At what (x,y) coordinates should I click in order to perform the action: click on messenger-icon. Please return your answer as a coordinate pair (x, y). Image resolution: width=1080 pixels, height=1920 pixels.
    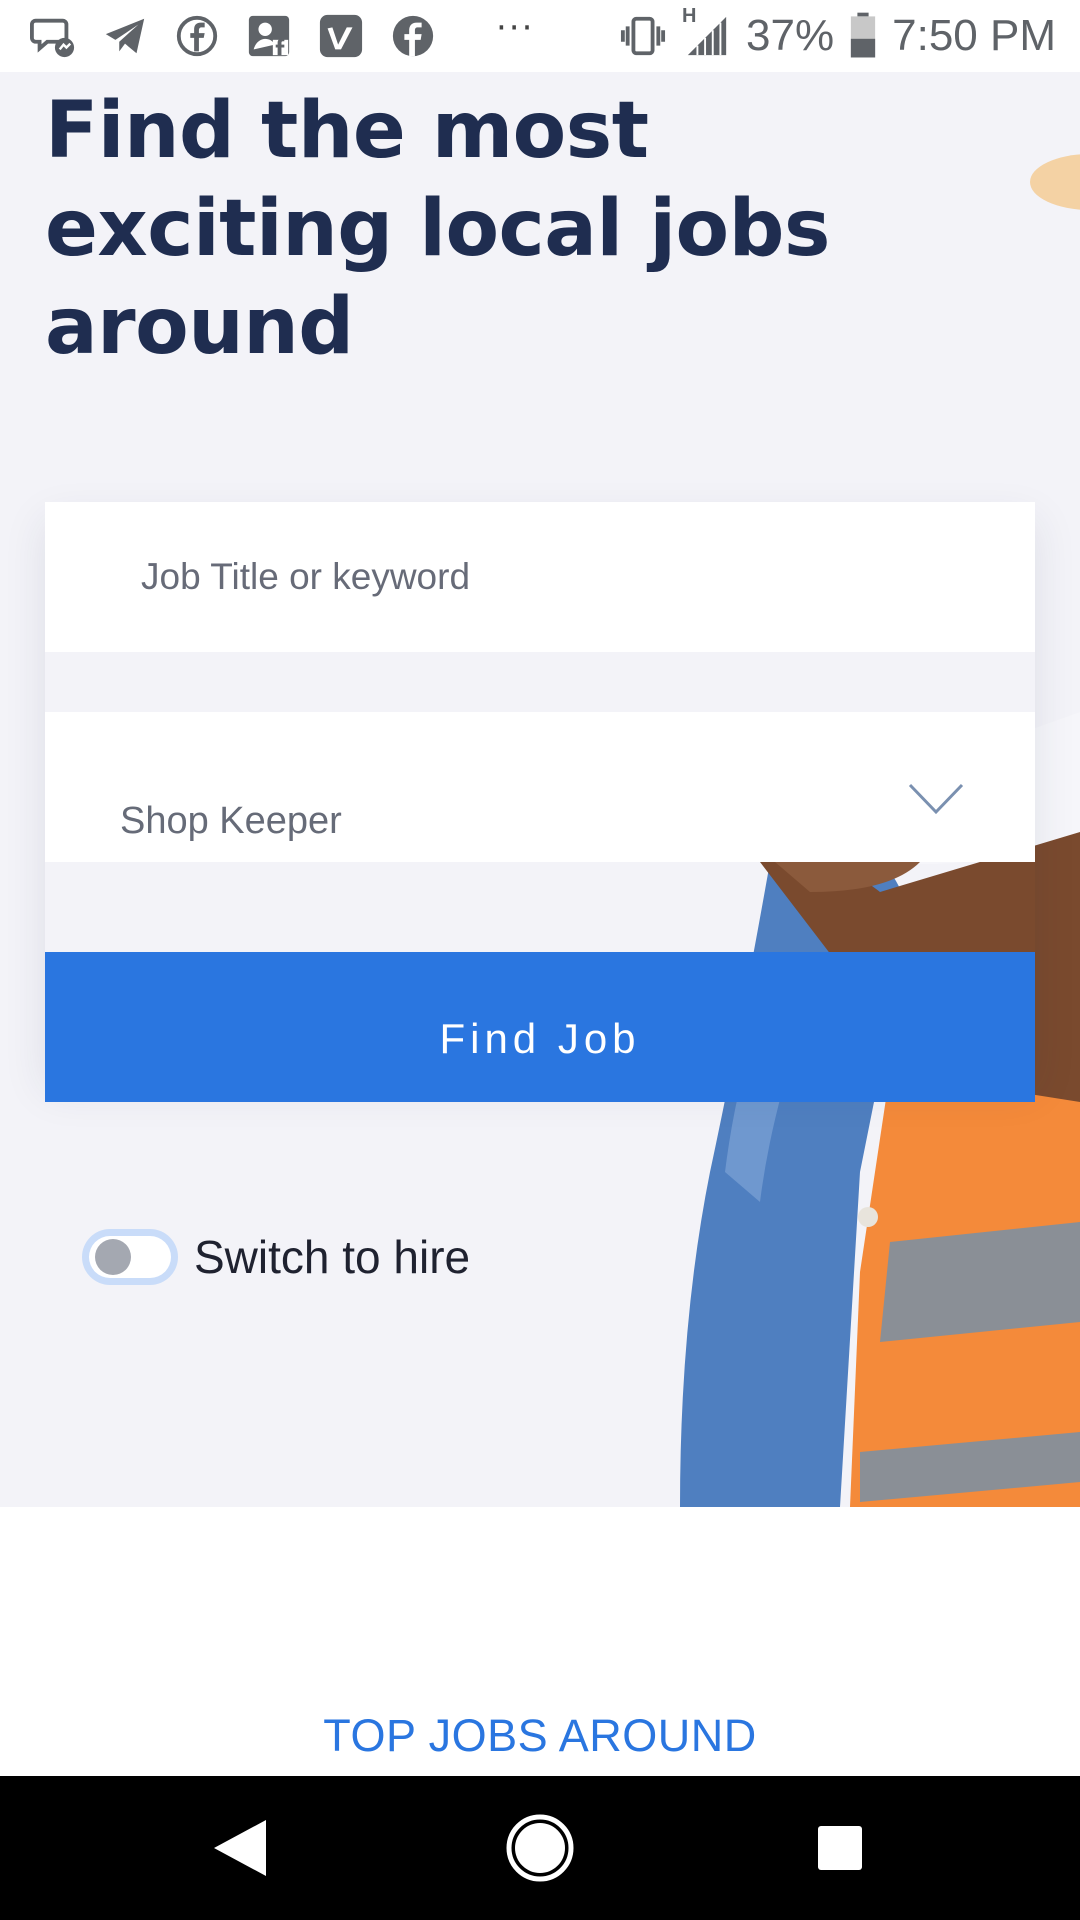
    Looking at the image, I should click on (53, 36).